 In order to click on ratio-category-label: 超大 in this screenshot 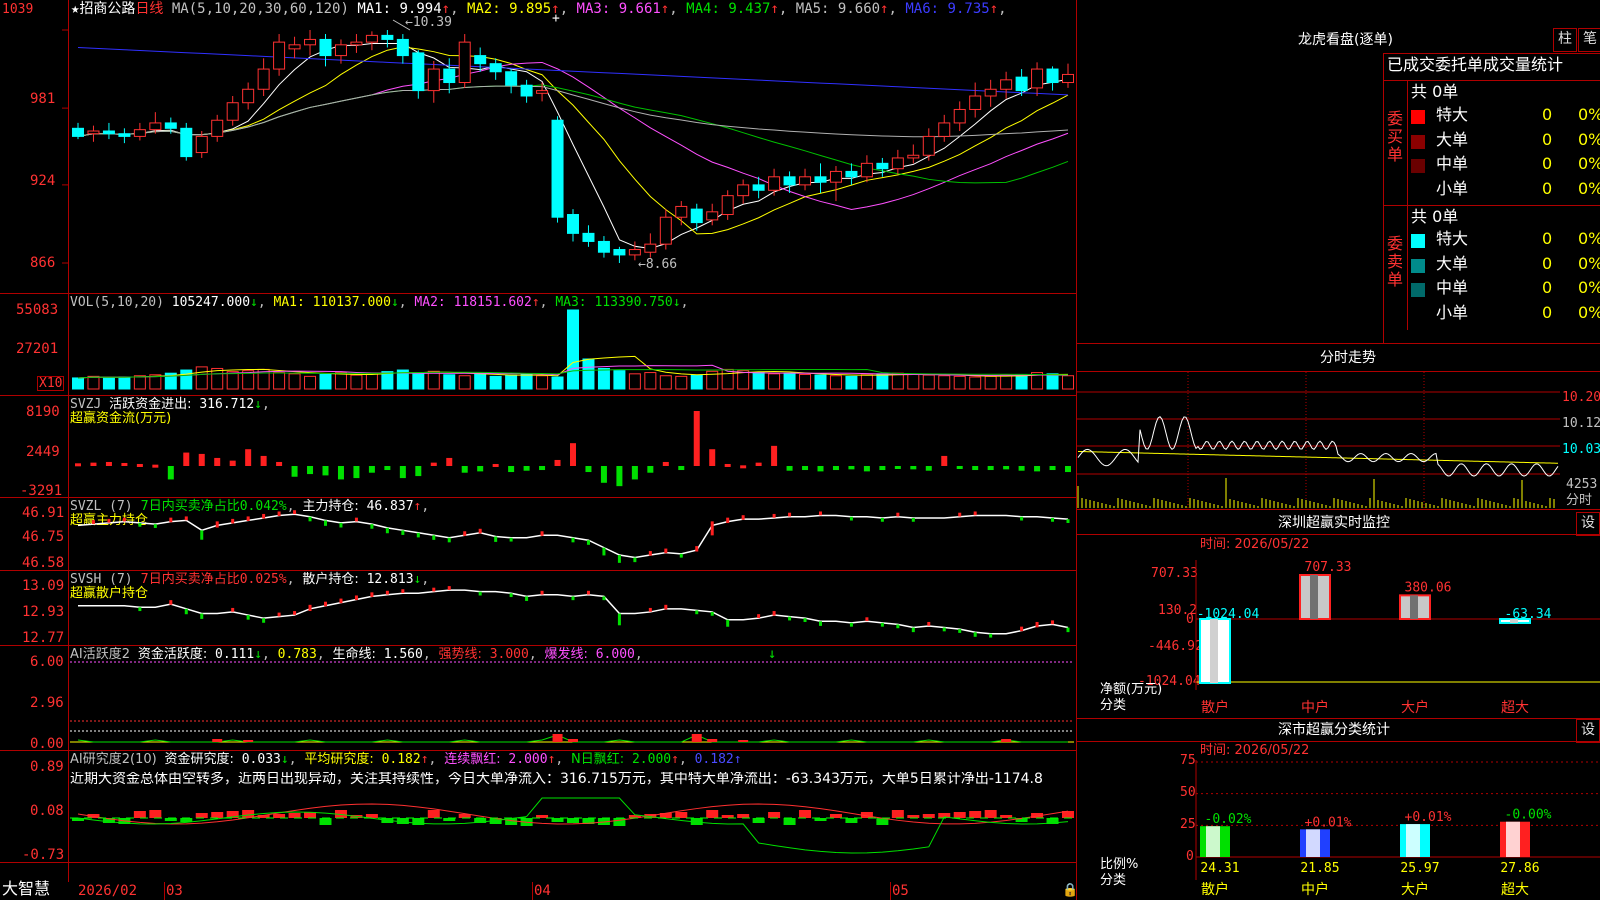, I will do `click(1515, 890)`.